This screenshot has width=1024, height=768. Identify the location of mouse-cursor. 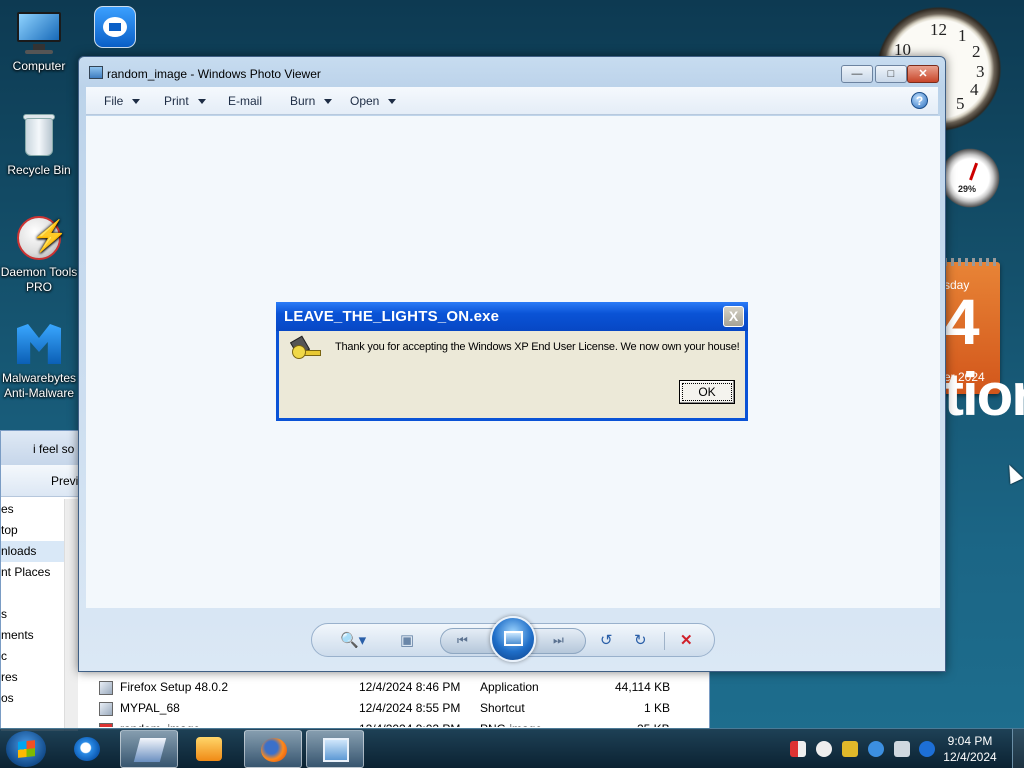
(1013, 473).